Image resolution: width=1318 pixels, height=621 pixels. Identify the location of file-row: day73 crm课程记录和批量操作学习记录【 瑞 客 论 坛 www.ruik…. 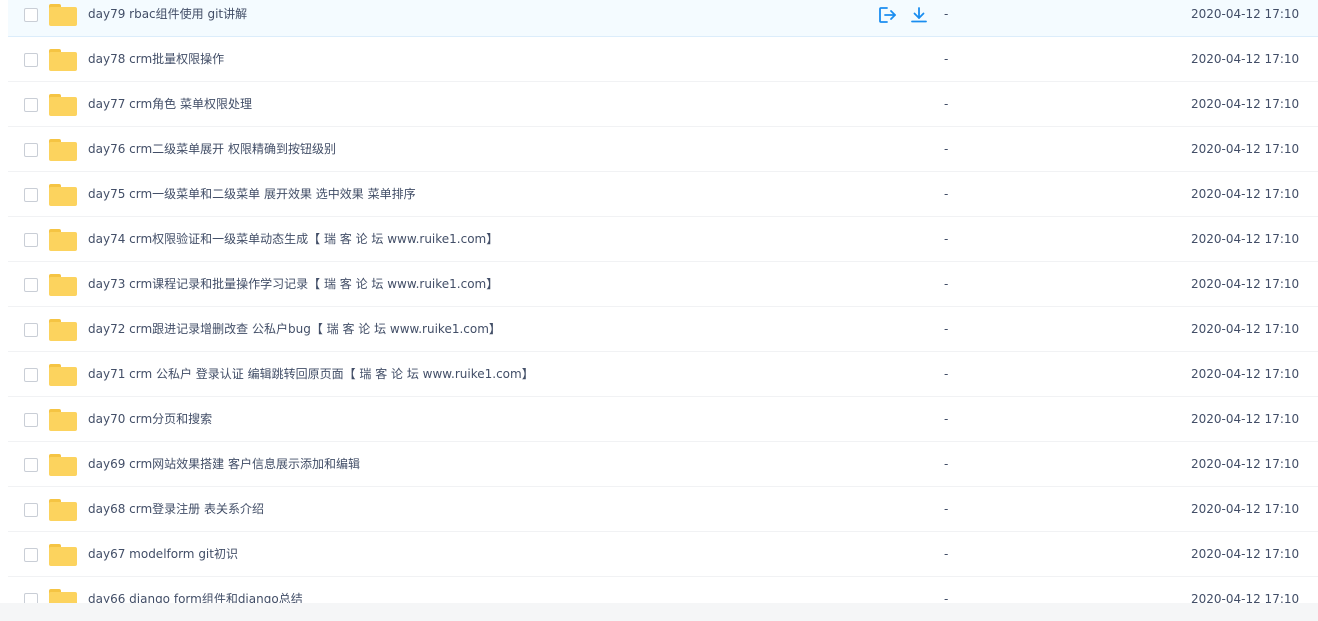
(663, 284).